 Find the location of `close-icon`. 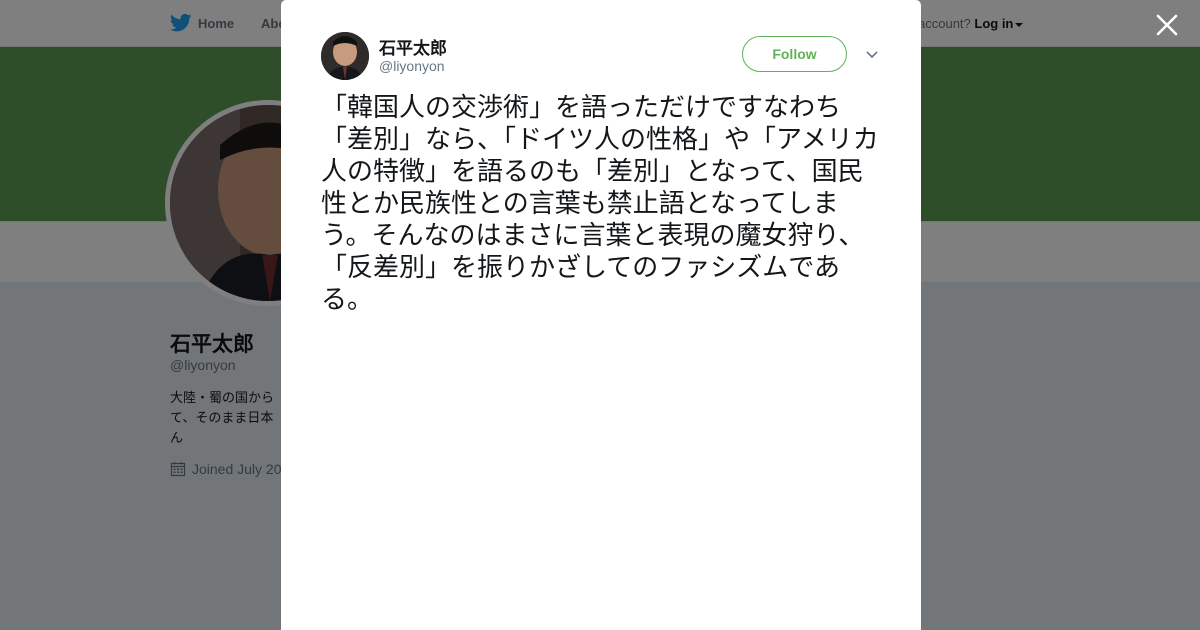

close-icon is located at coordinates (1167, 25).